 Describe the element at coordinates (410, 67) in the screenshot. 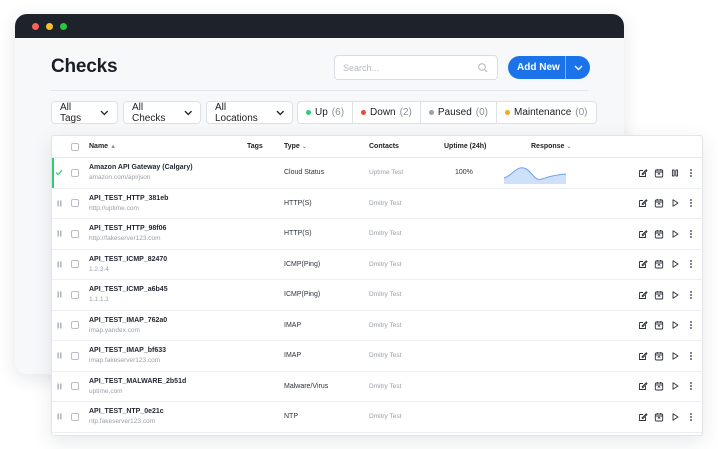

I see `search-input` at that location.